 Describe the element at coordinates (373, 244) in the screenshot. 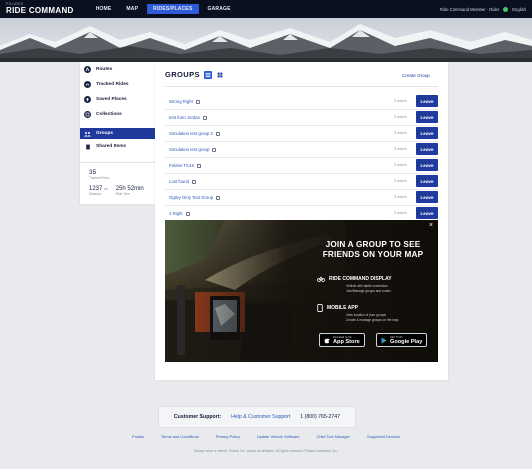

I see `promo-title-line1: JOIN A GROUP TO SEE` at that location.